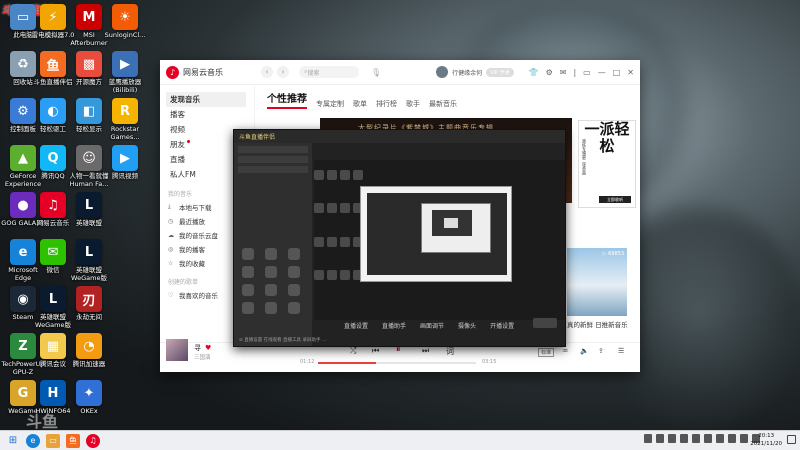 This screenshot has height=450, width=800. What do you see at coordinates (53, 440) in the screenshot?
I see `file-explorer-icon: ▭` at bounding box center [53, 440].